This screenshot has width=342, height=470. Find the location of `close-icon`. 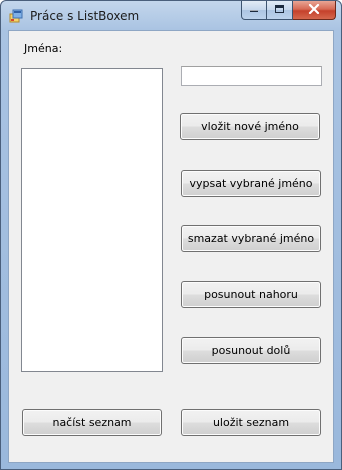

close-icon is located at coordinates (314, 10).